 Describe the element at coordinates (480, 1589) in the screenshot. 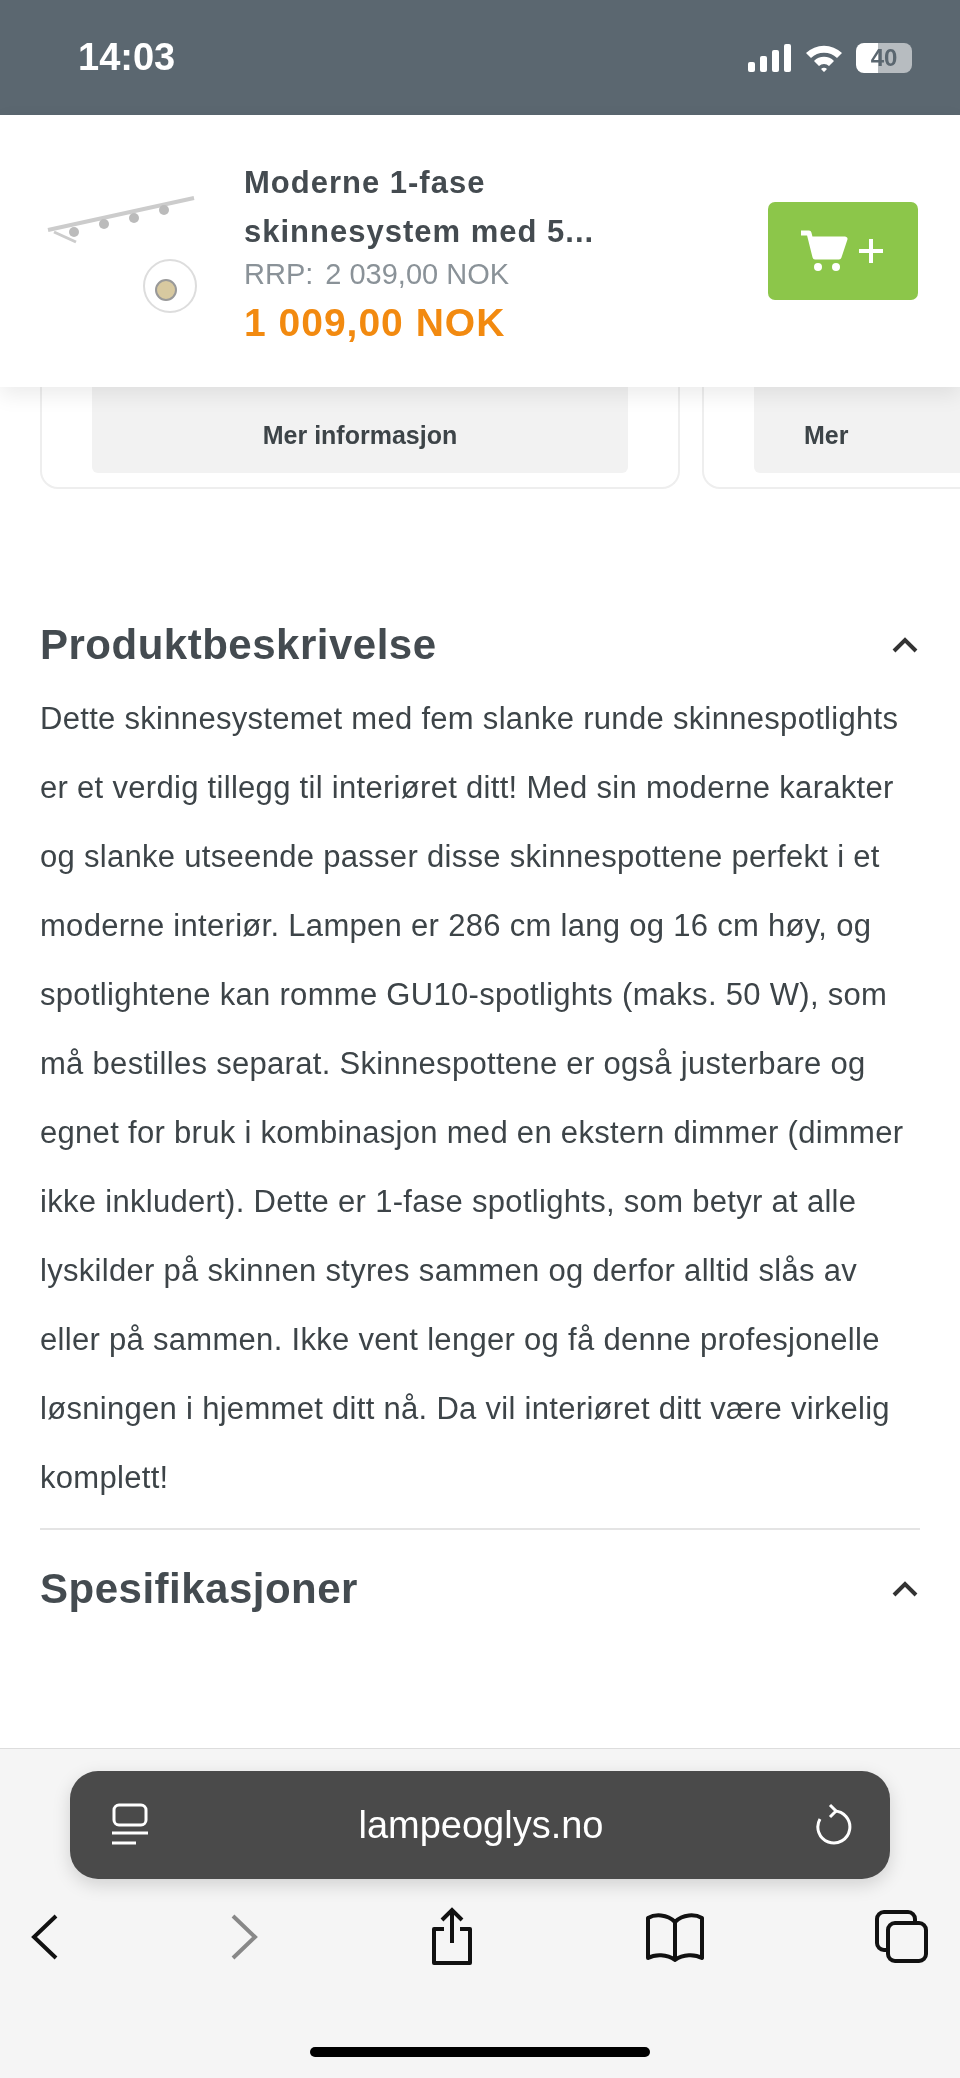

I see `section-header: Spesifikasjoner` at that location.